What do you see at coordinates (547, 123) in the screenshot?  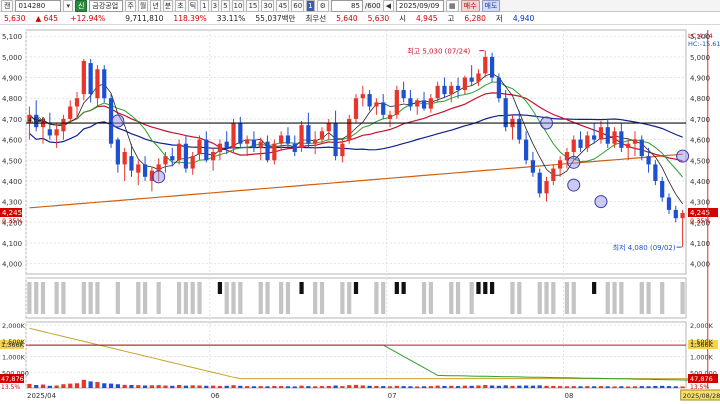 I see `signal-circle-marker` at bounding box center [547, 123].